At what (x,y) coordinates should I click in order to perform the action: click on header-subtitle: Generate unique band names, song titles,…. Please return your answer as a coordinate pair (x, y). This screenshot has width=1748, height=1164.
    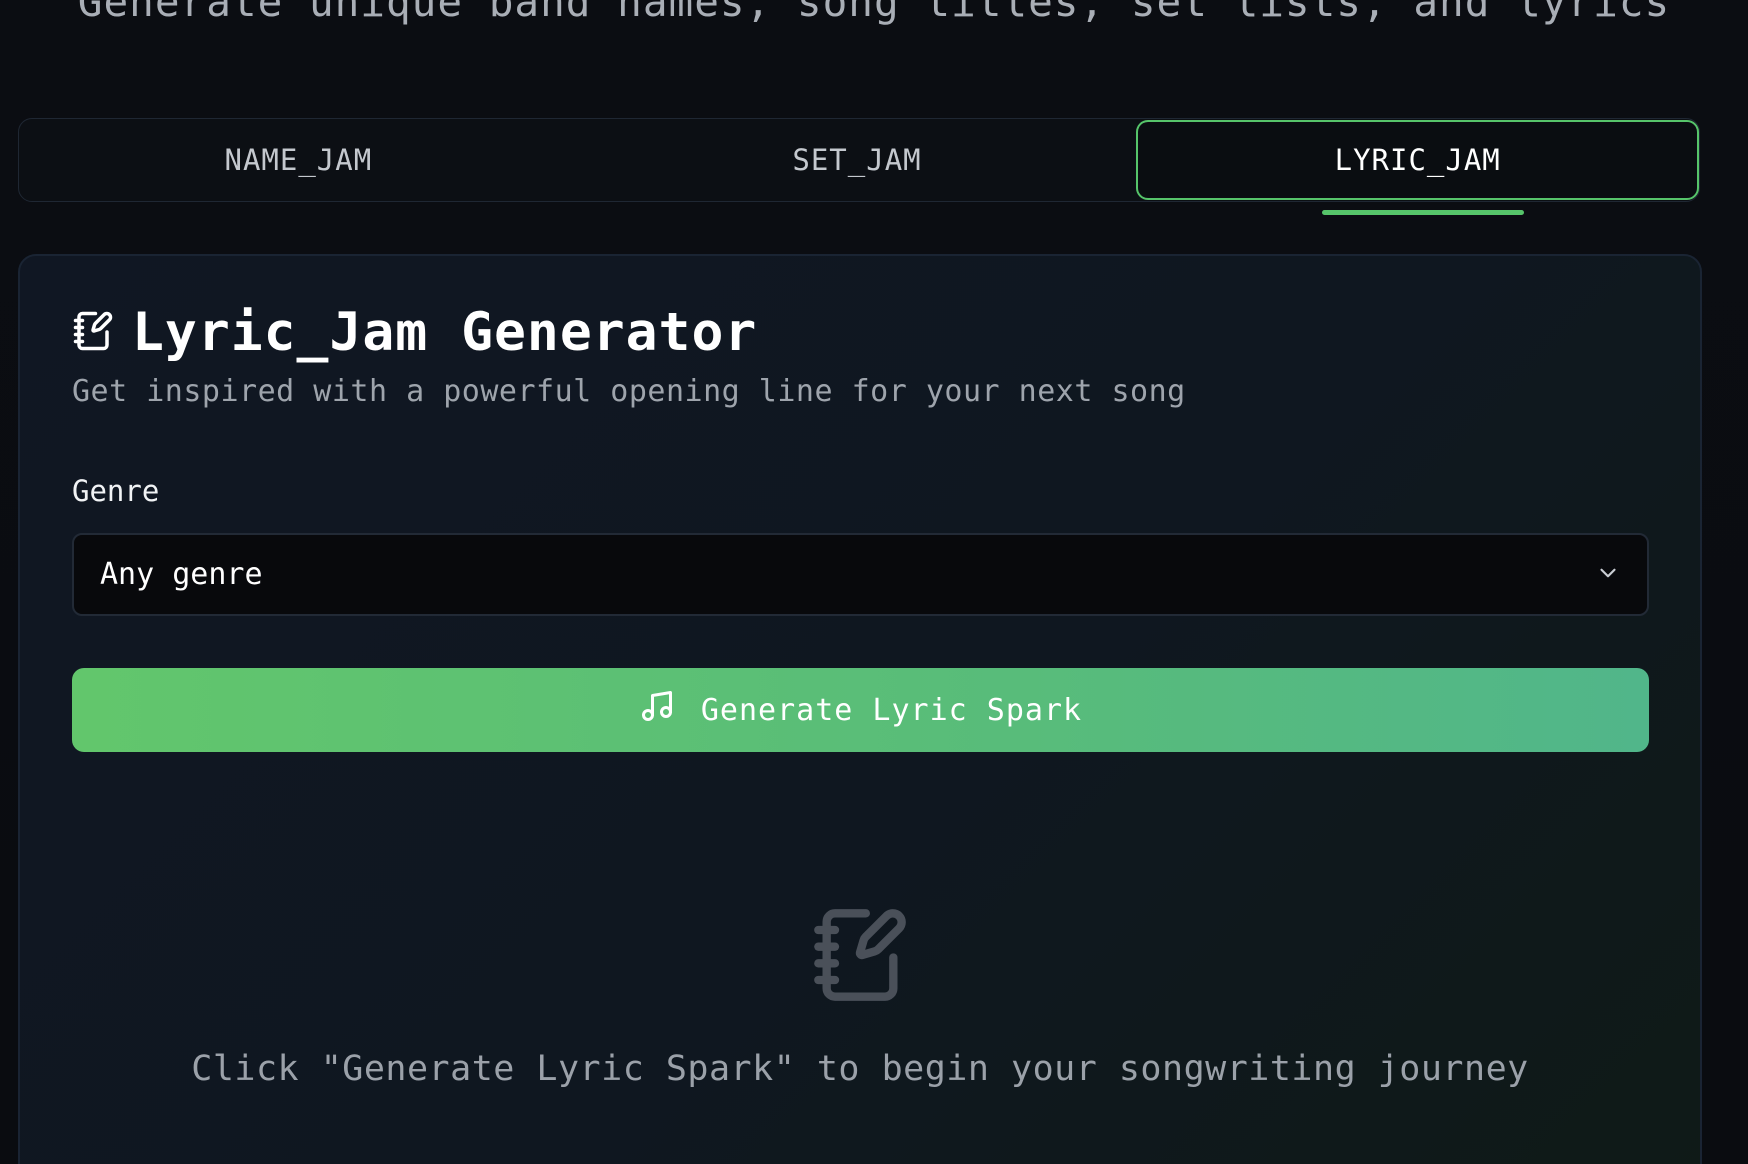
    Looking at the image, I should click on (874, 13).